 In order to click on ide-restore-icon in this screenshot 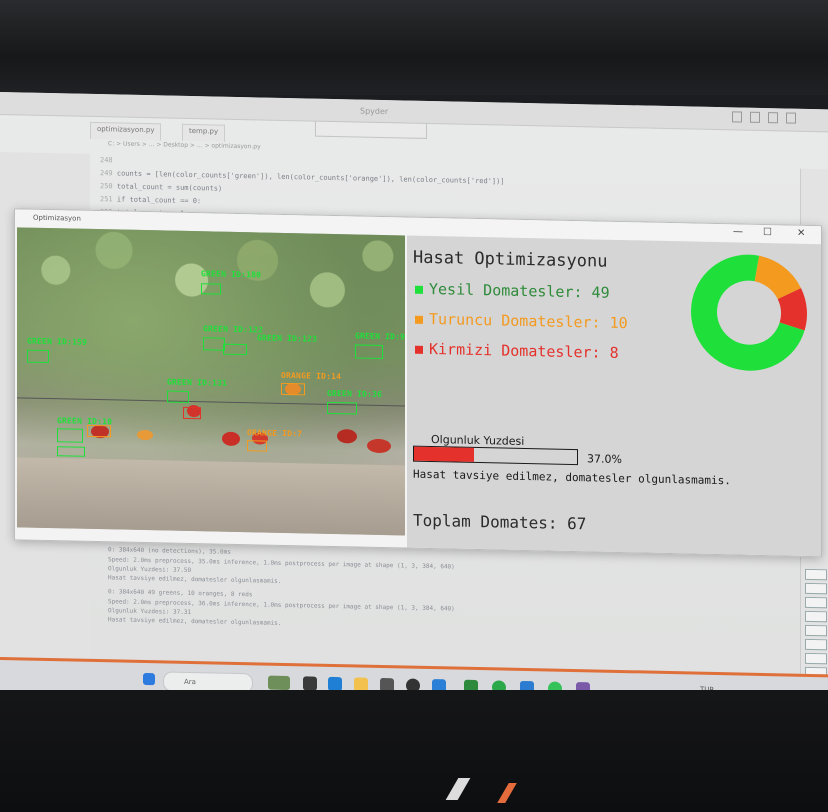, I will do `click(773, 118)`.